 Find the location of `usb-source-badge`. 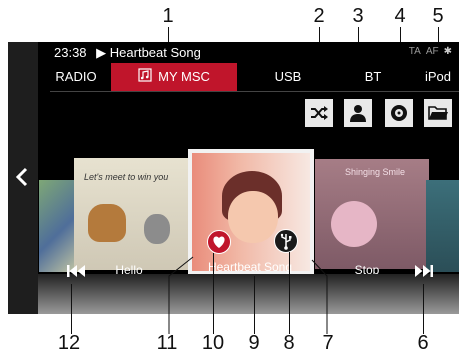

usb-source-badge is located at coordinates (286, 241).